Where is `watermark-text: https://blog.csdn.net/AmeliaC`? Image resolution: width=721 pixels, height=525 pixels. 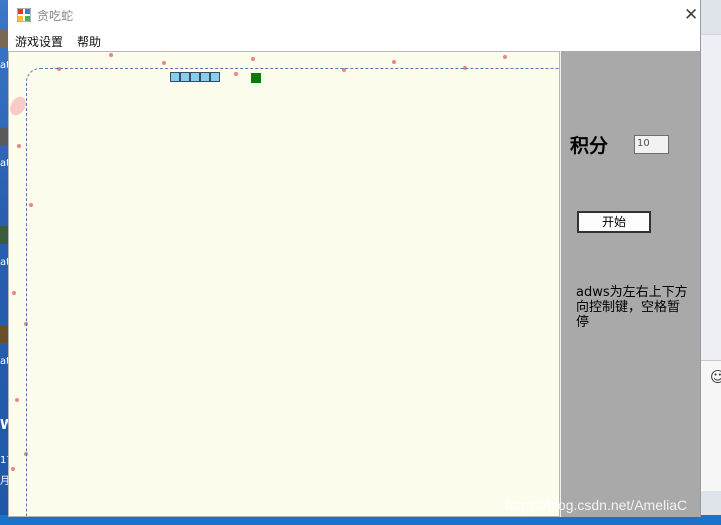
watermark-text: https://blog.csdn.net/AmeliaC is located at coordinates (596, 505).